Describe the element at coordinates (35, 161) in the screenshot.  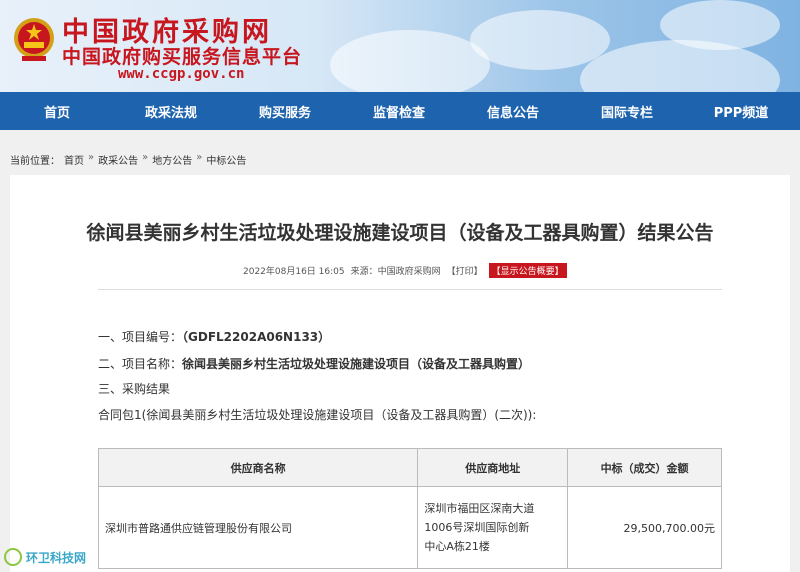
I see `breadcrumb-prefix: 当前位置：` at that location.